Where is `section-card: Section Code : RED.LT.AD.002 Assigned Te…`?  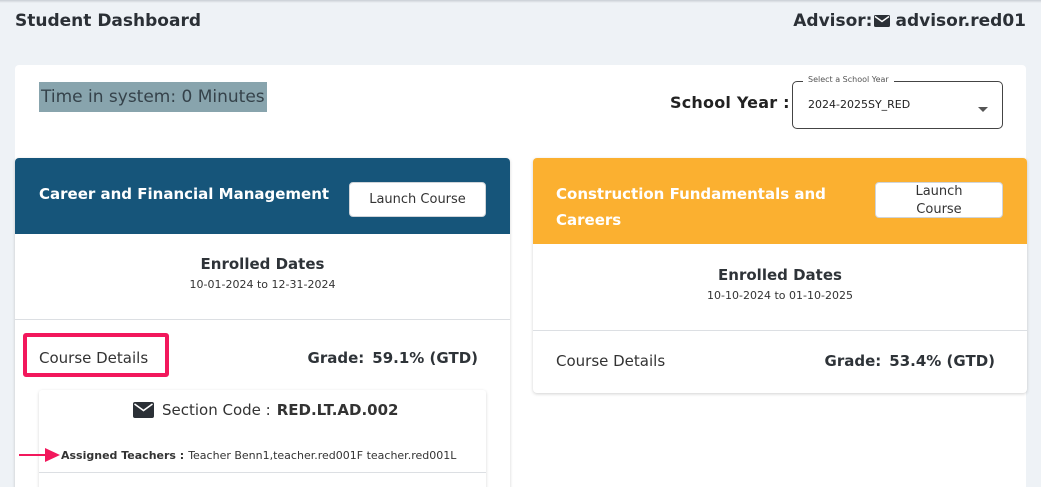 section-card: Section Code : RED.LT.AD.002 Assigned Te… is located at coordinates (262, 438).